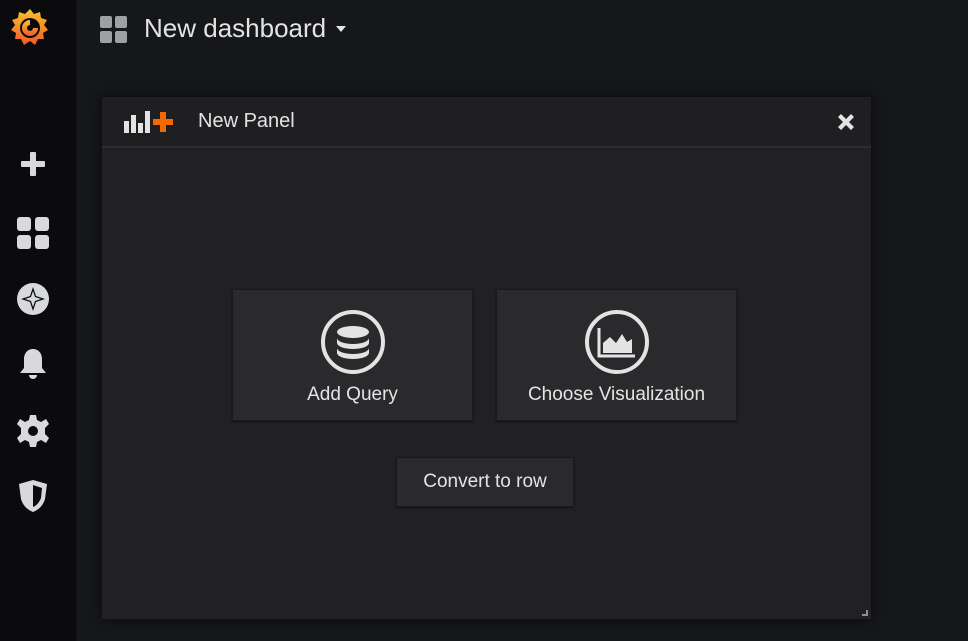 Image resolution: width=968 pixels, height=641 pixels. I want to click on sidebar, so click(38, 320).